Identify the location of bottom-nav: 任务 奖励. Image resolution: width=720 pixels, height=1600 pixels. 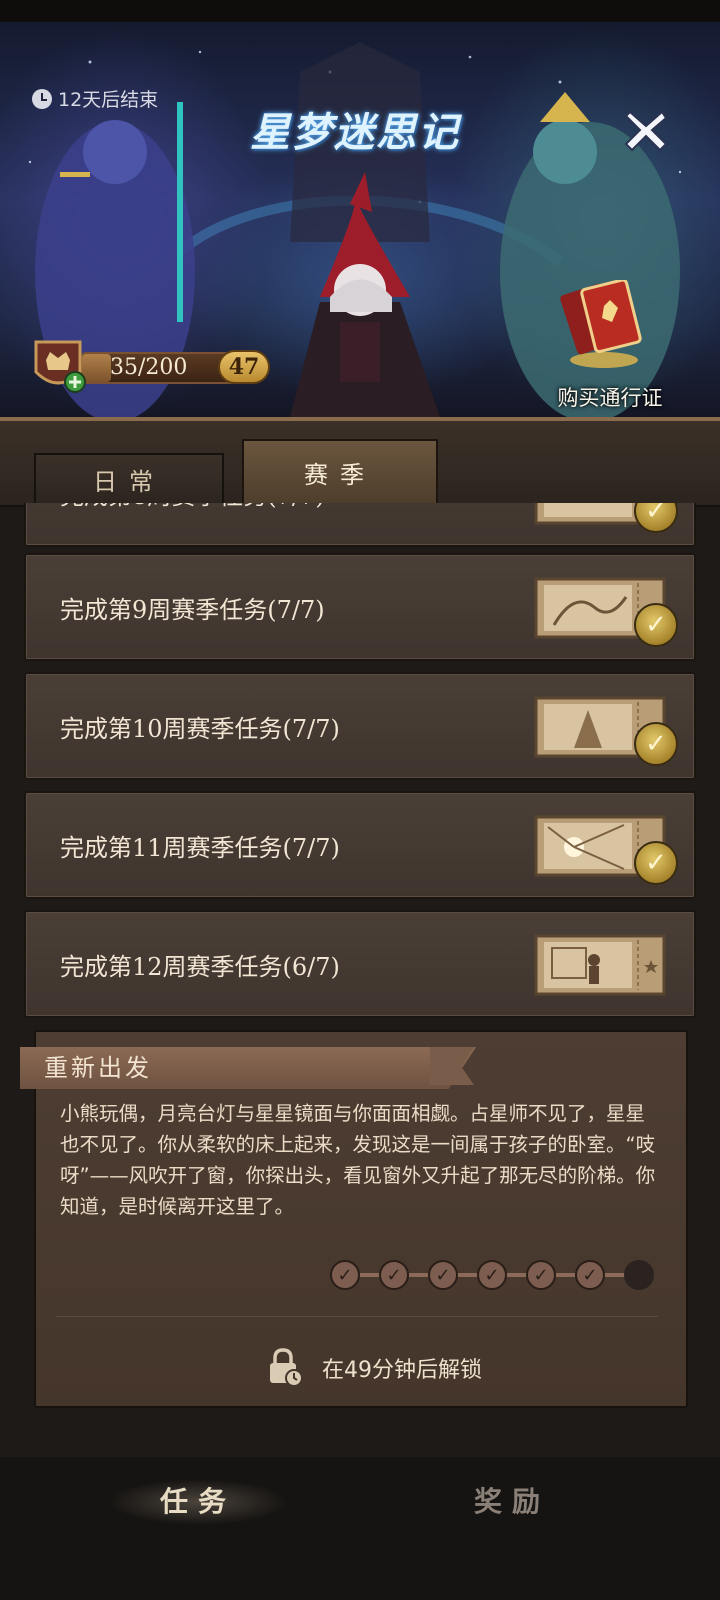
(360, 1528).